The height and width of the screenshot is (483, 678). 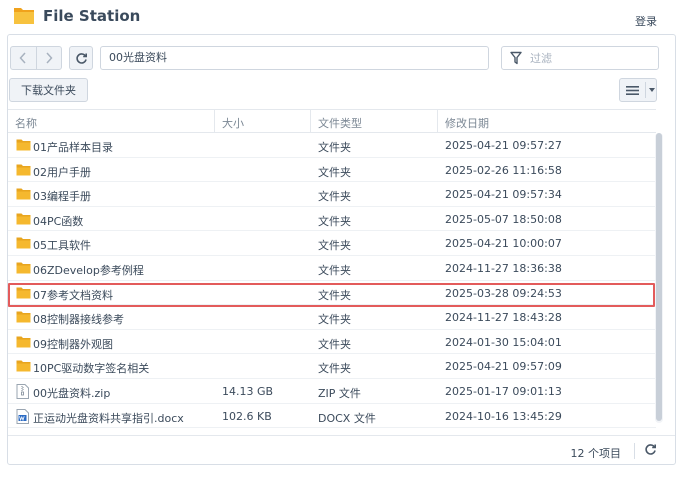 I want to click on vertical-scrollbar, so click(x=659, y=278).